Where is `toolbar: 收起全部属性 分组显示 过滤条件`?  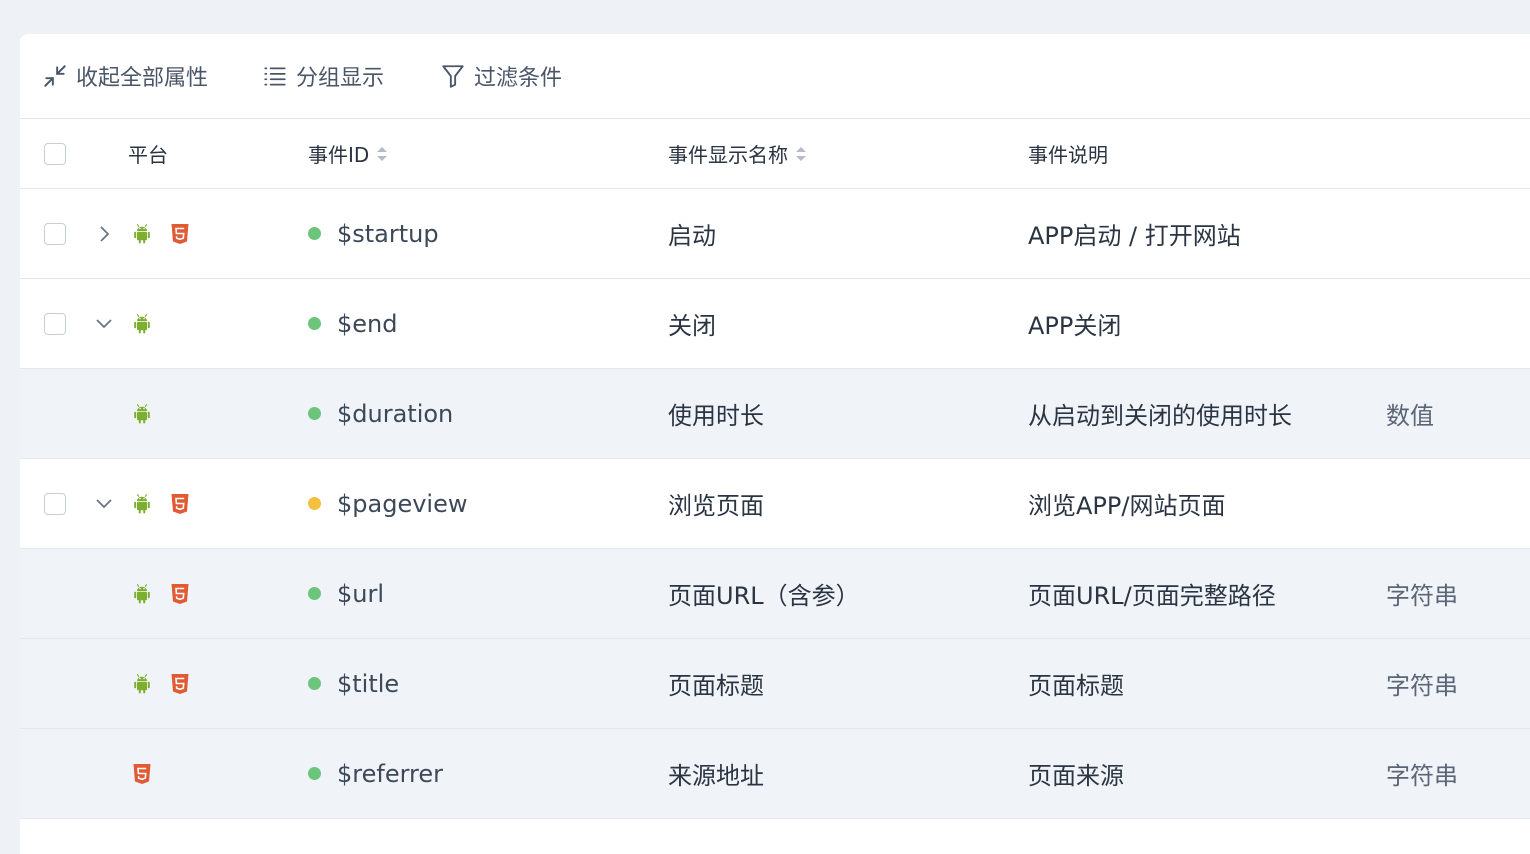 toolbar: 收起全部属性 分组显示 过滤条件 is located at coordinates (775, 76).